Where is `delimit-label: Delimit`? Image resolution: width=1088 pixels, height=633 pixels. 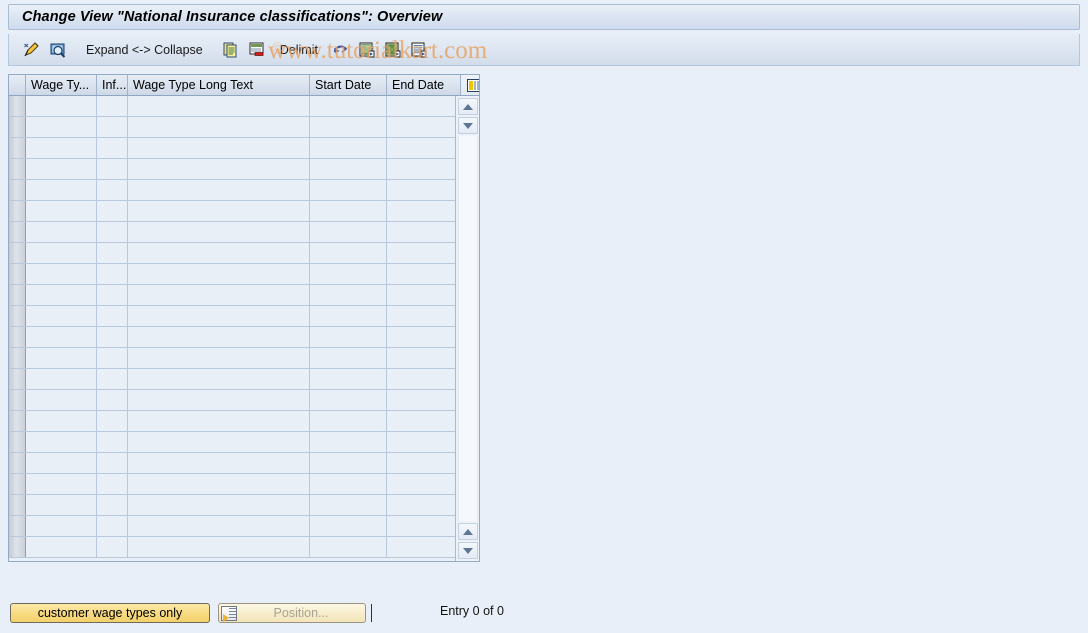
delimit-label: Delimit is located at coordinates (299, 50).